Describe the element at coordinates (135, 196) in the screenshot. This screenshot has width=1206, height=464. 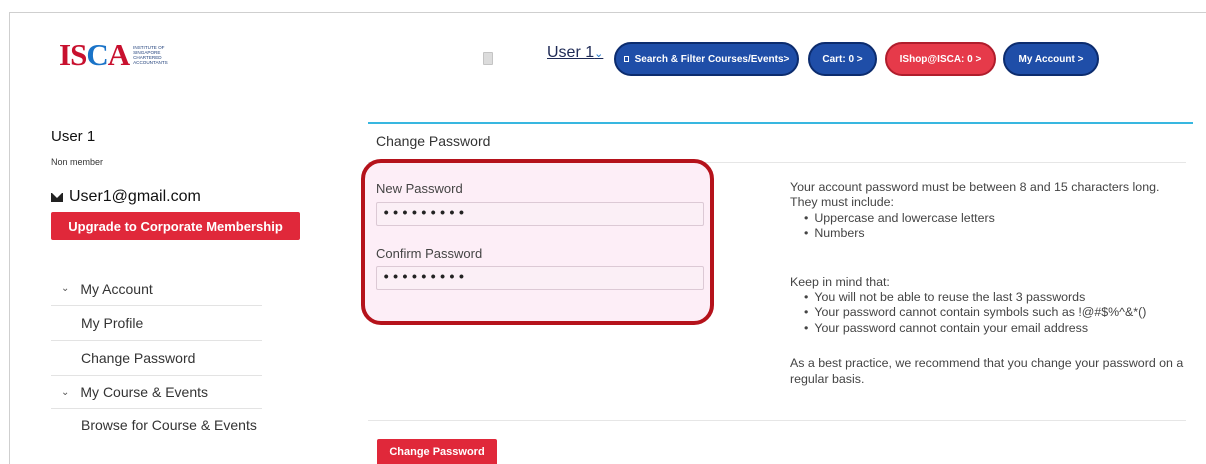
I see `email-text: User1@gmail.com` at that location.